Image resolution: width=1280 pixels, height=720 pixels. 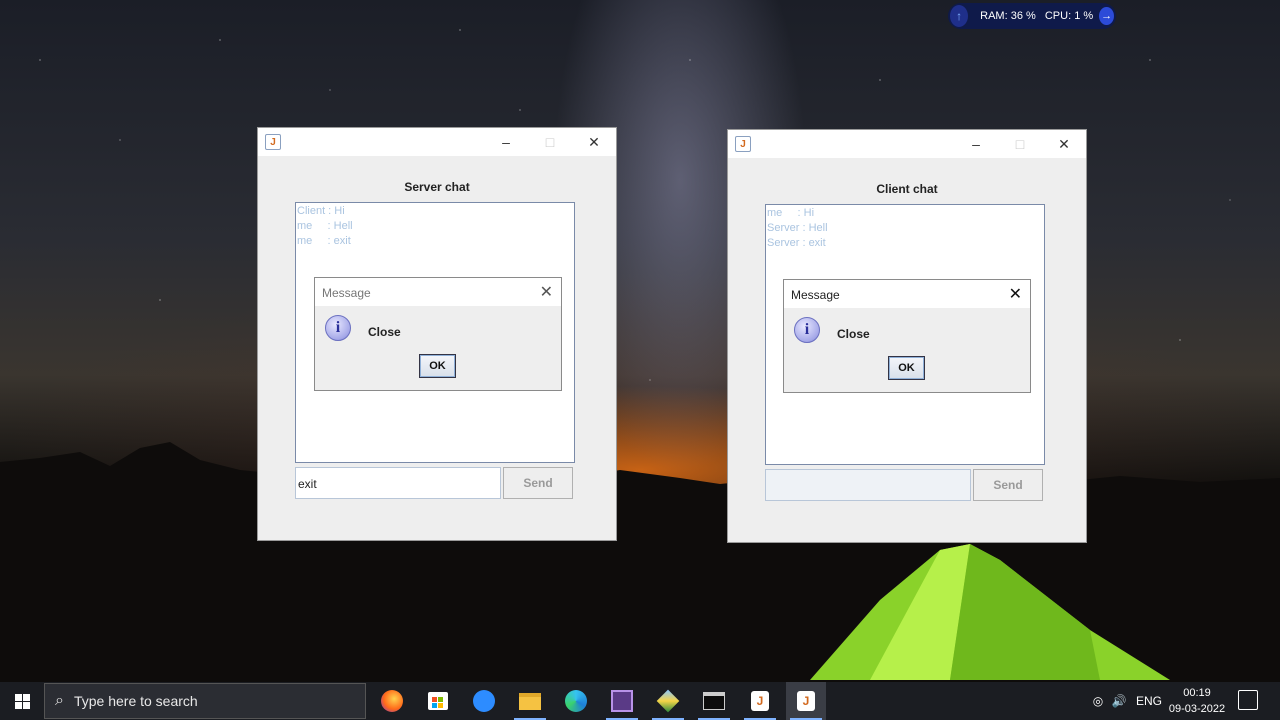 I want to click on notification-icon, so click(x=1248, y=700).